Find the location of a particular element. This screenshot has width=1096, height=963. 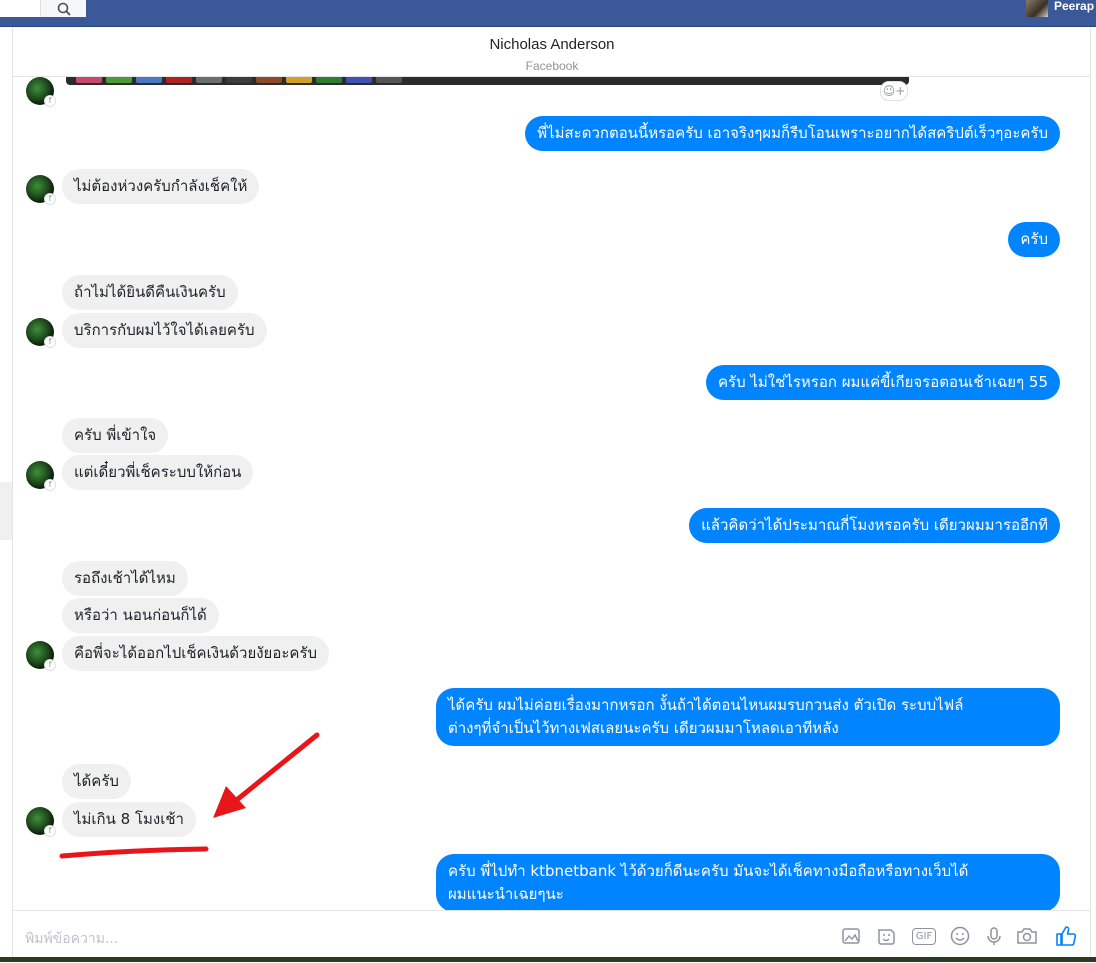

shared-image-attachment is located at coordinates (487, 81).